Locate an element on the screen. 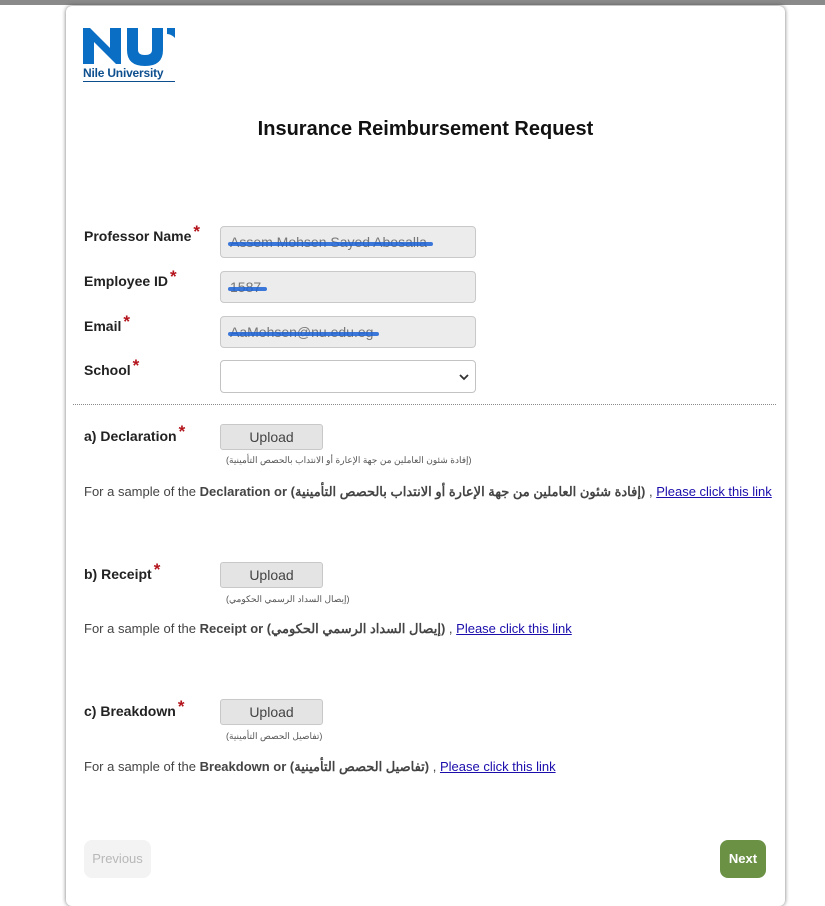 The width and height of the screenshot is (825, 906). nu-logo-icon is located at coordinates (129, 47).